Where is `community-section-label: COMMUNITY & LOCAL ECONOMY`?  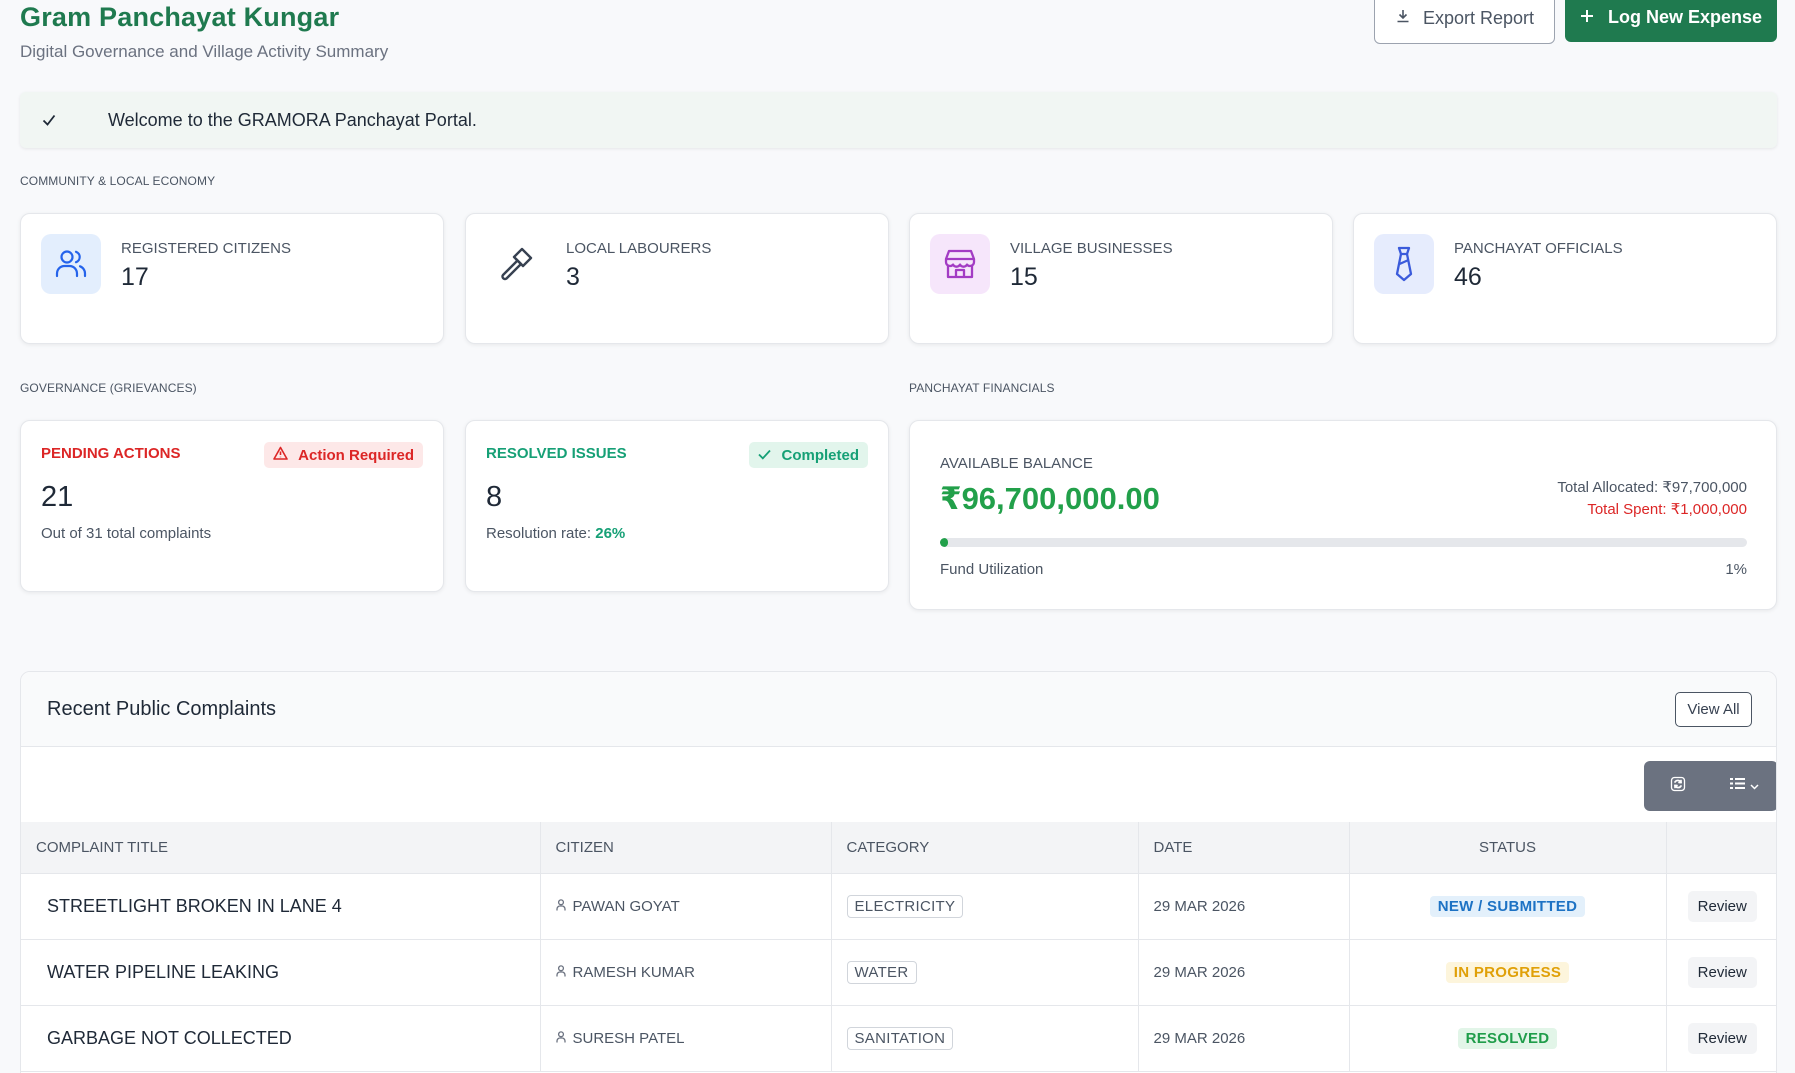
community-section-label: COMMUNITY & LOCAL ECONOMY is located at coordinates (118, 181).